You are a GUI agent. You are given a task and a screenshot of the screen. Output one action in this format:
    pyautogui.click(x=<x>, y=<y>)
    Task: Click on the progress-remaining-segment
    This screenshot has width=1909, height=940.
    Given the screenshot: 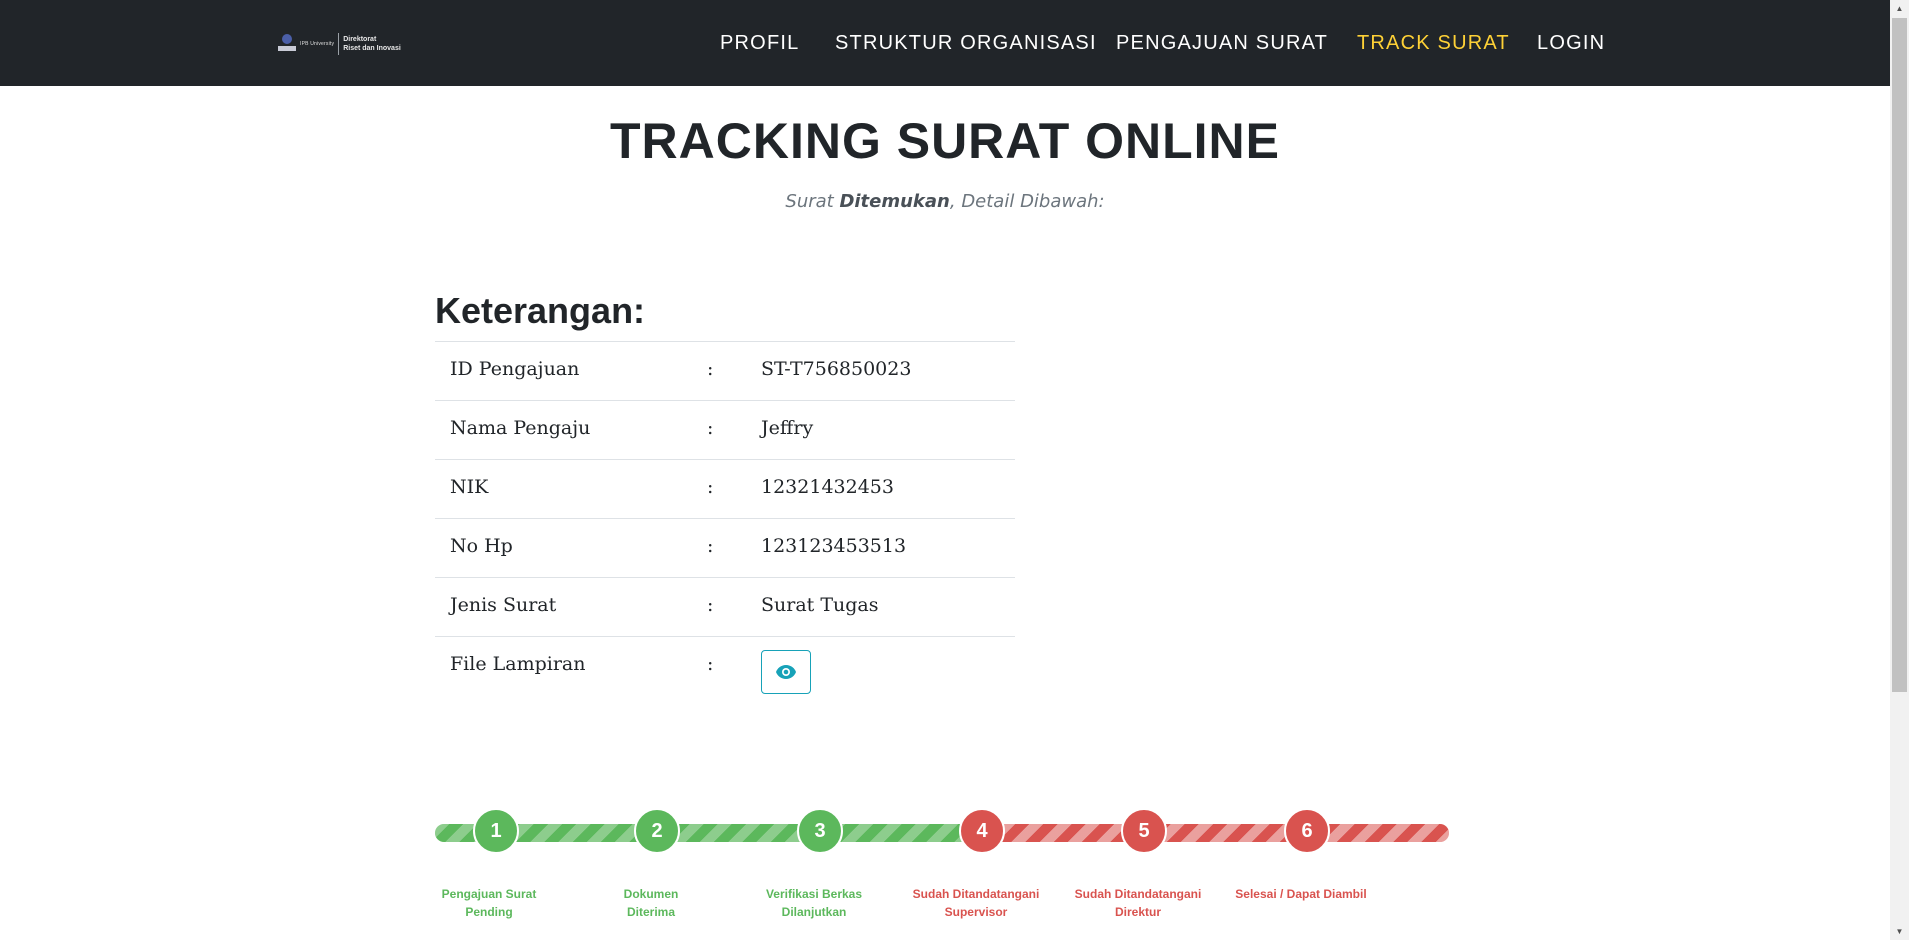 What is the action you would take?
    pyautogui.click(x=1225, y=833)
    